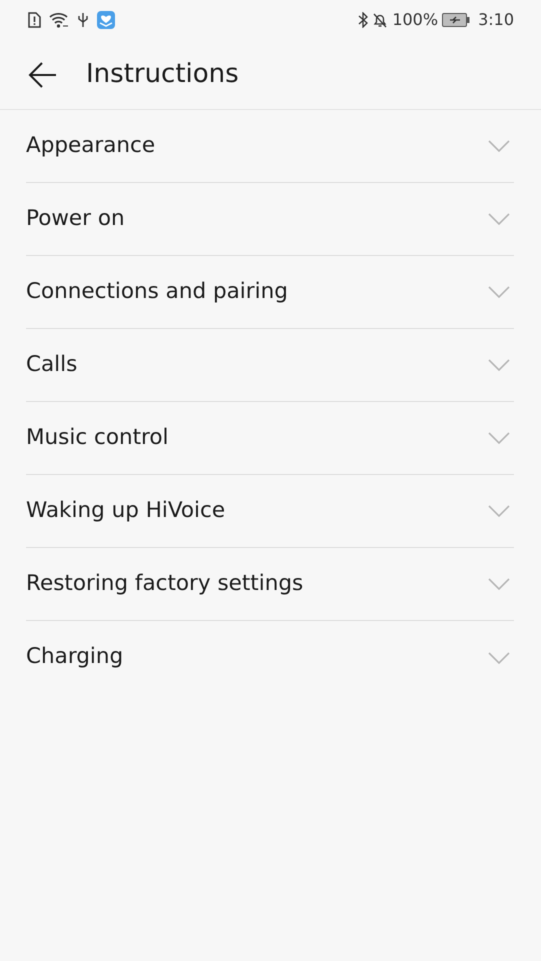  I want to click on app-icon, so click(106, 20).